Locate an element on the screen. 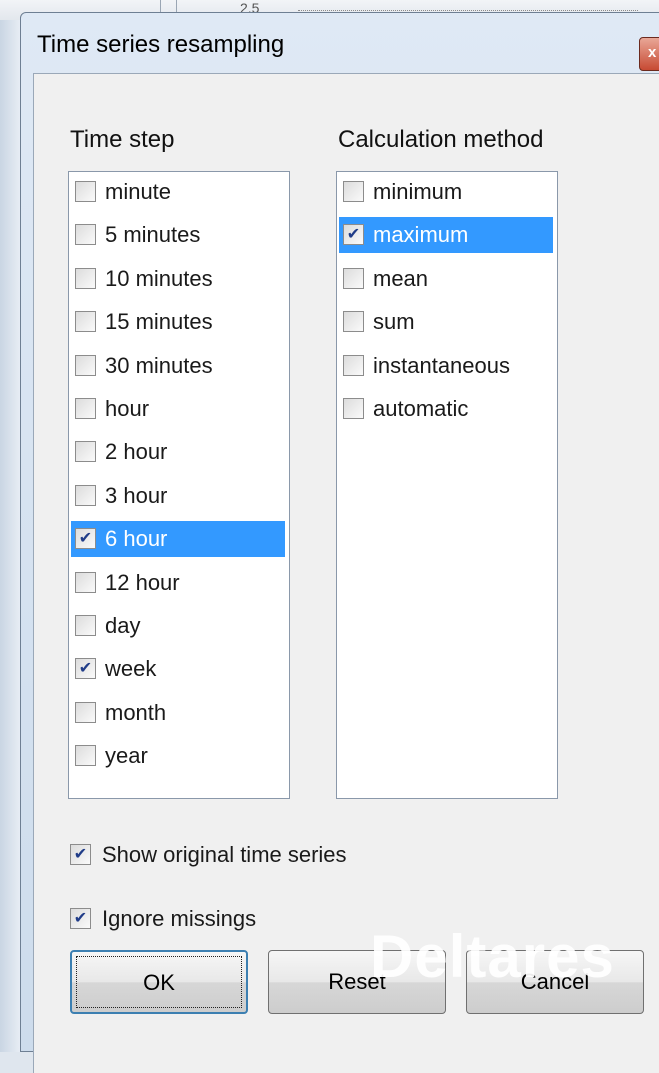 The height and width of the screenshot is (1073, 659). time-step-item: 30 minutes is located at coordinates (178, 366).